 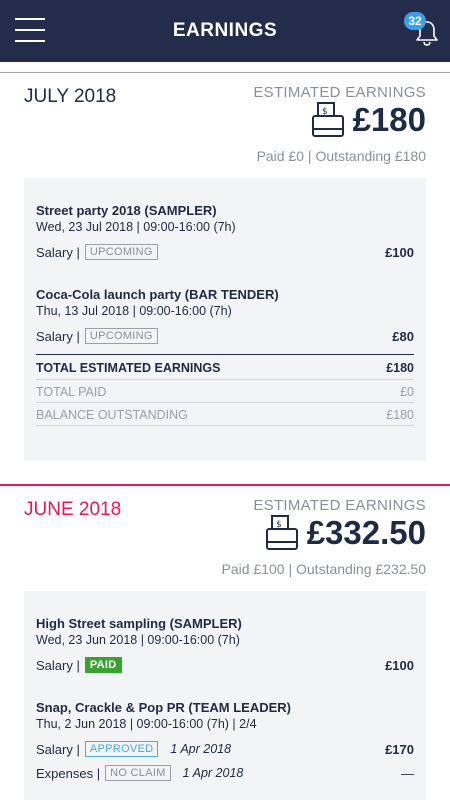 I want to click on expenses-line: Expenses | NO CLAIM 1 Apr 2018, so click(x=139, y=773).